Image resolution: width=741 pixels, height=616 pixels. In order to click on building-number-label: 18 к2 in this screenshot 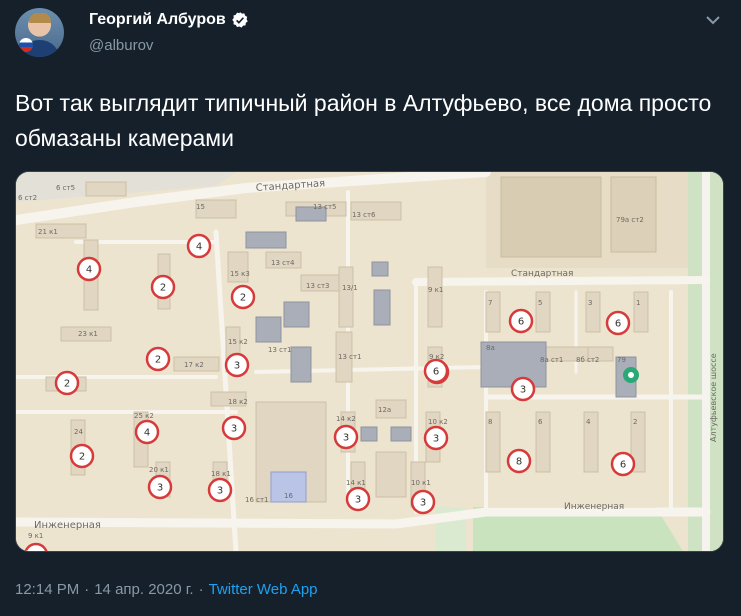, I will do `click(238, 402)`.